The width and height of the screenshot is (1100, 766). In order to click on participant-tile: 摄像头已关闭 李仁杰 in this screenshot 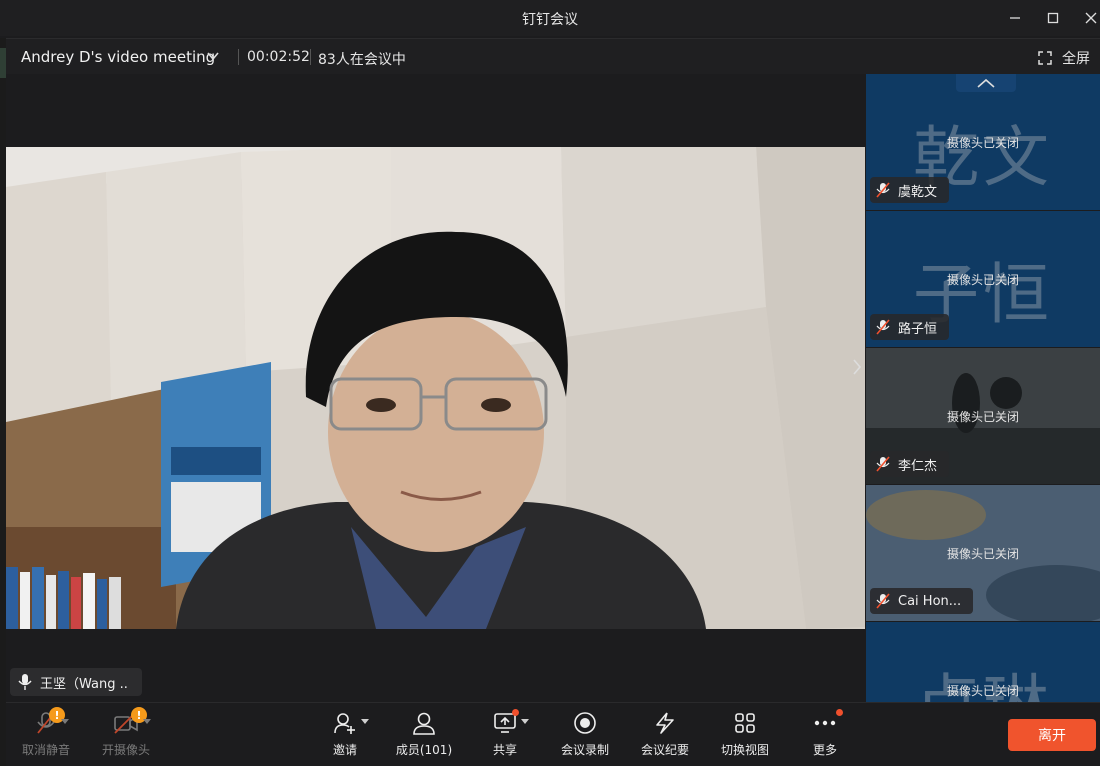, I will do `click(983, 416)`.